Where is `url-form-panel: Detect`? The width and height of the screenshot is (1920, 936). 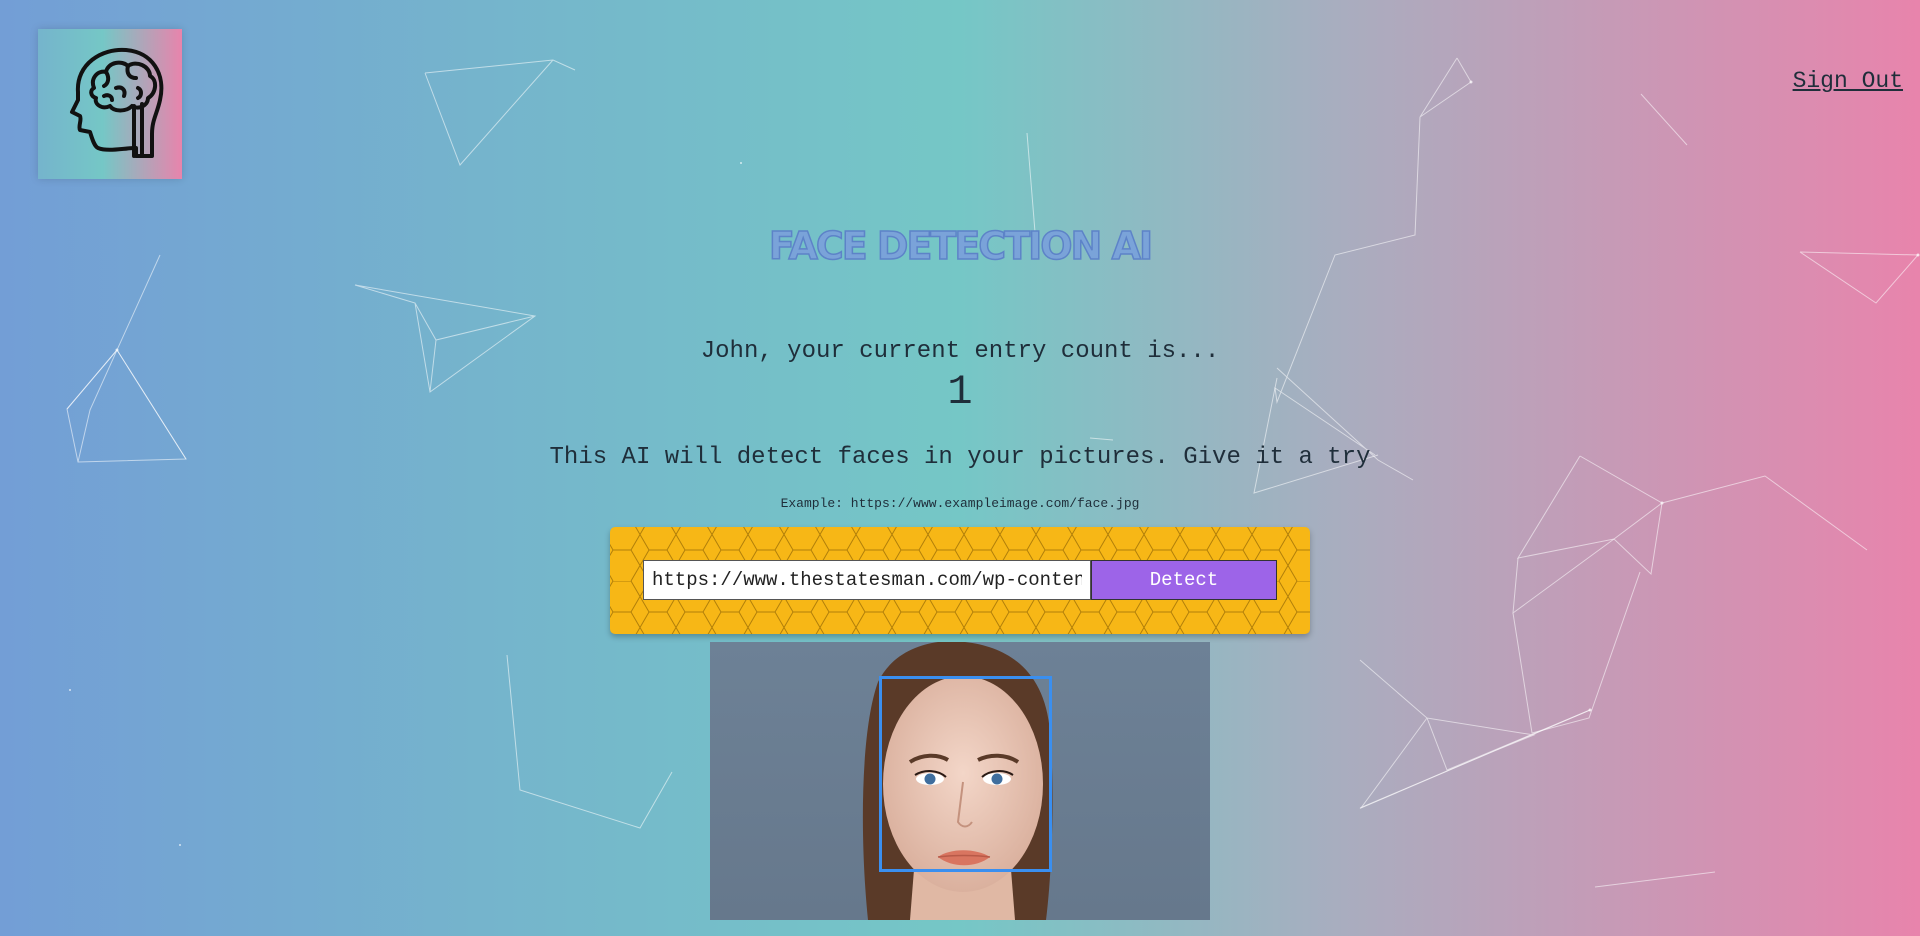 url-form-panel: Detect is located at coordinates (960, 580).